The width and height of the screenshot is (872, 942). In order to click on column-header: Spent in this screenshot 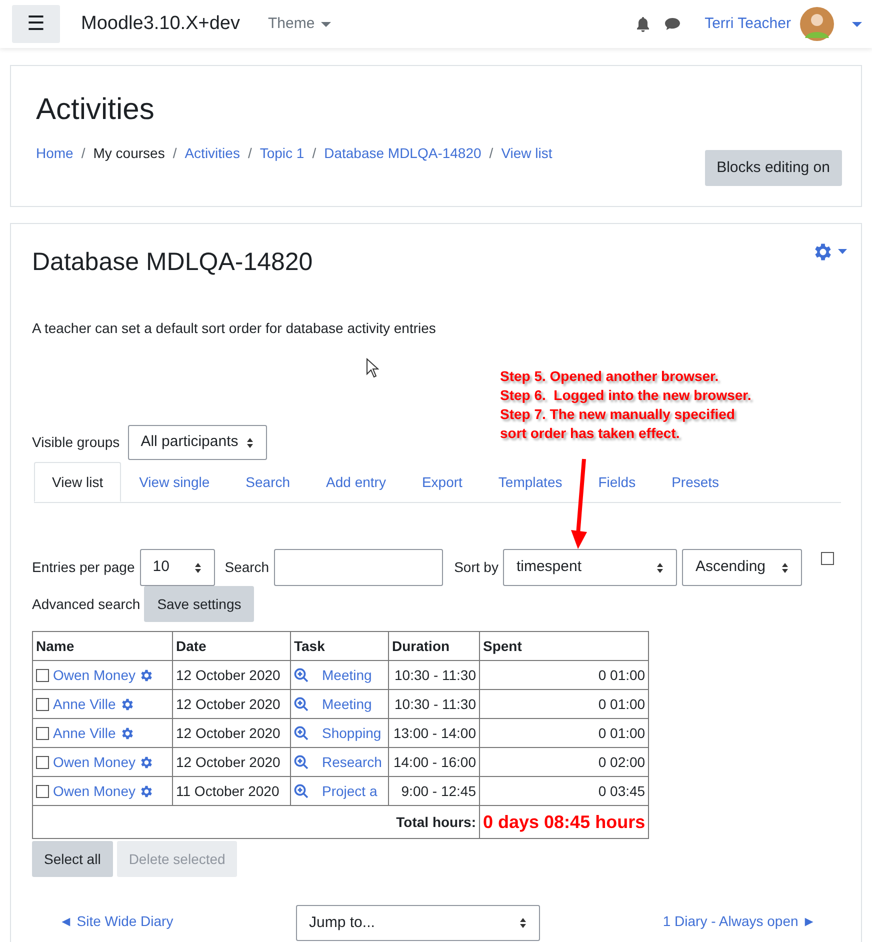, I will do `click(564, 646)`.